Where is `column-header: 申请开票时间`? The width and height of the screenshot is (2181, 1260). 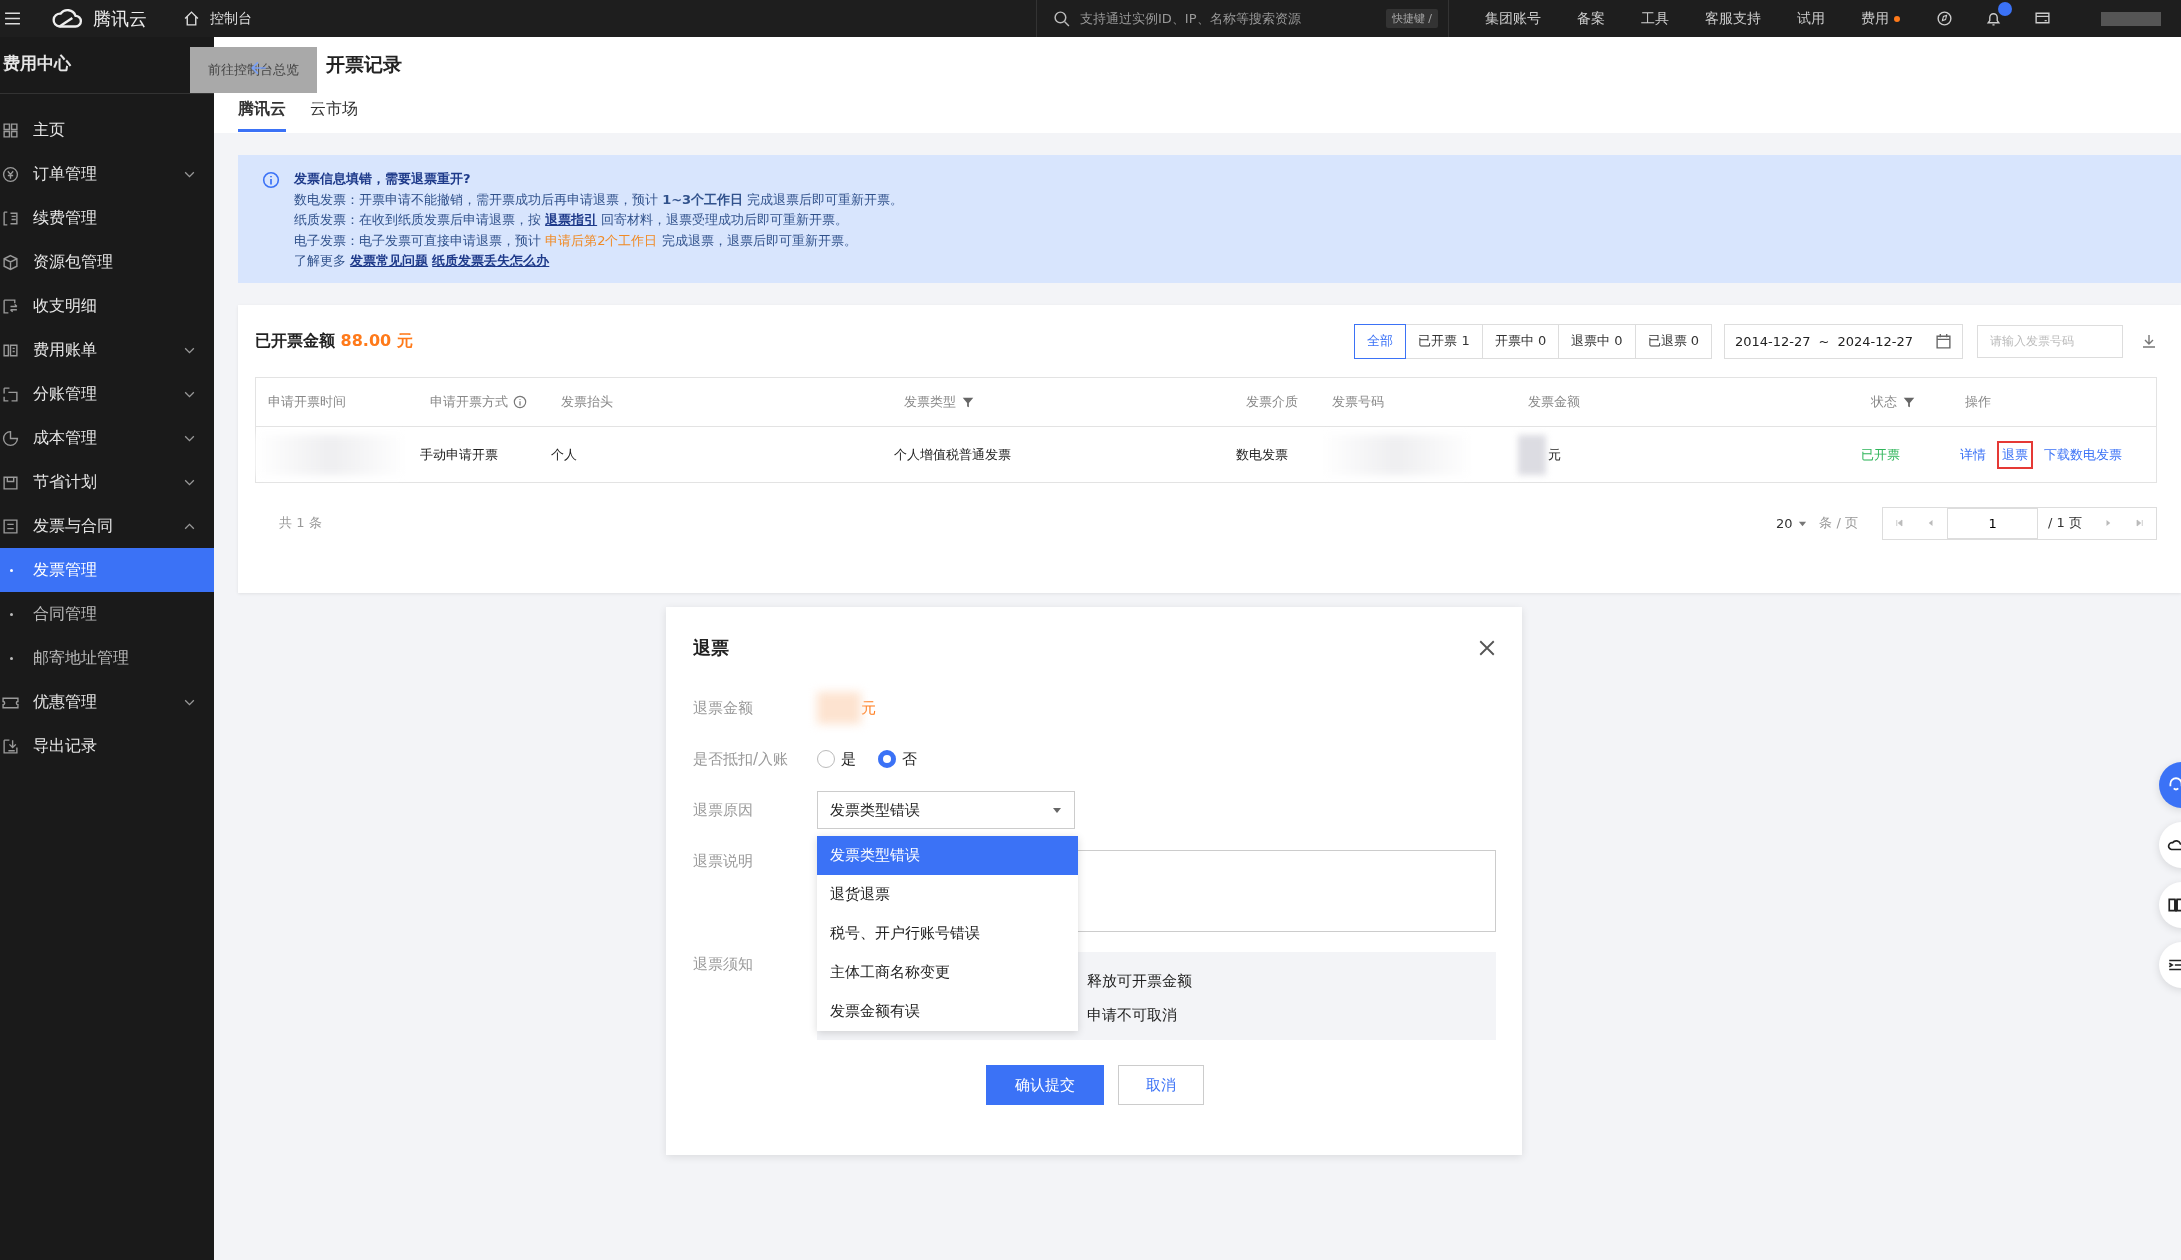
column-header: 申请开票时间 is located at coordinates (307, 402).